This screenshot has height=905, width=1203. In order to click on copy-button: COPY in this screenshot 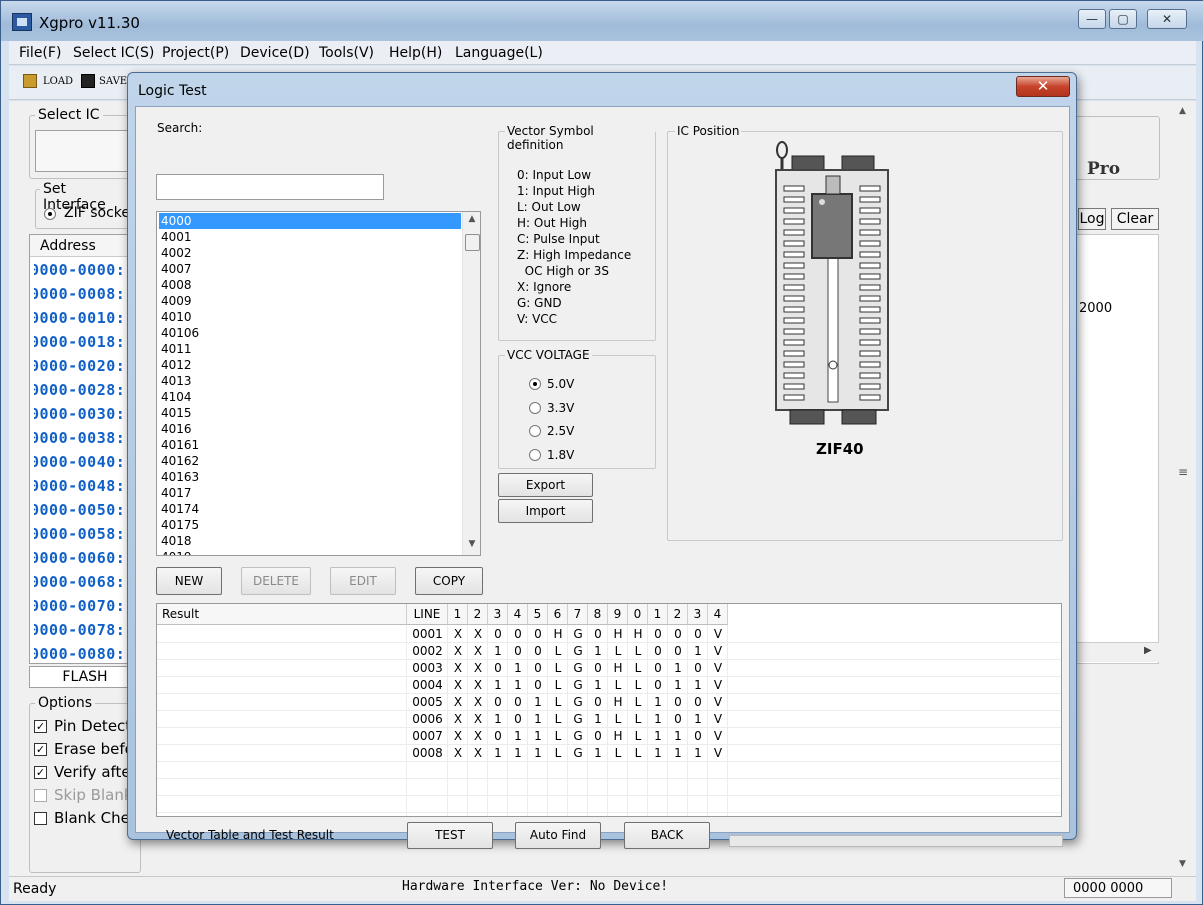, I will do `click(449, 581)`.